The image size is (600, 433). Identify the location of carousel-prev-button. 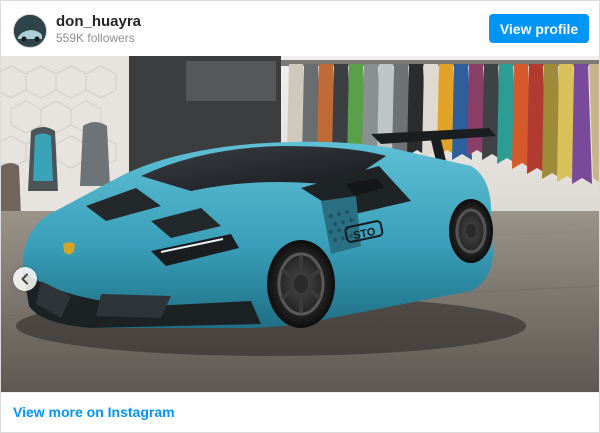
(25, 279).